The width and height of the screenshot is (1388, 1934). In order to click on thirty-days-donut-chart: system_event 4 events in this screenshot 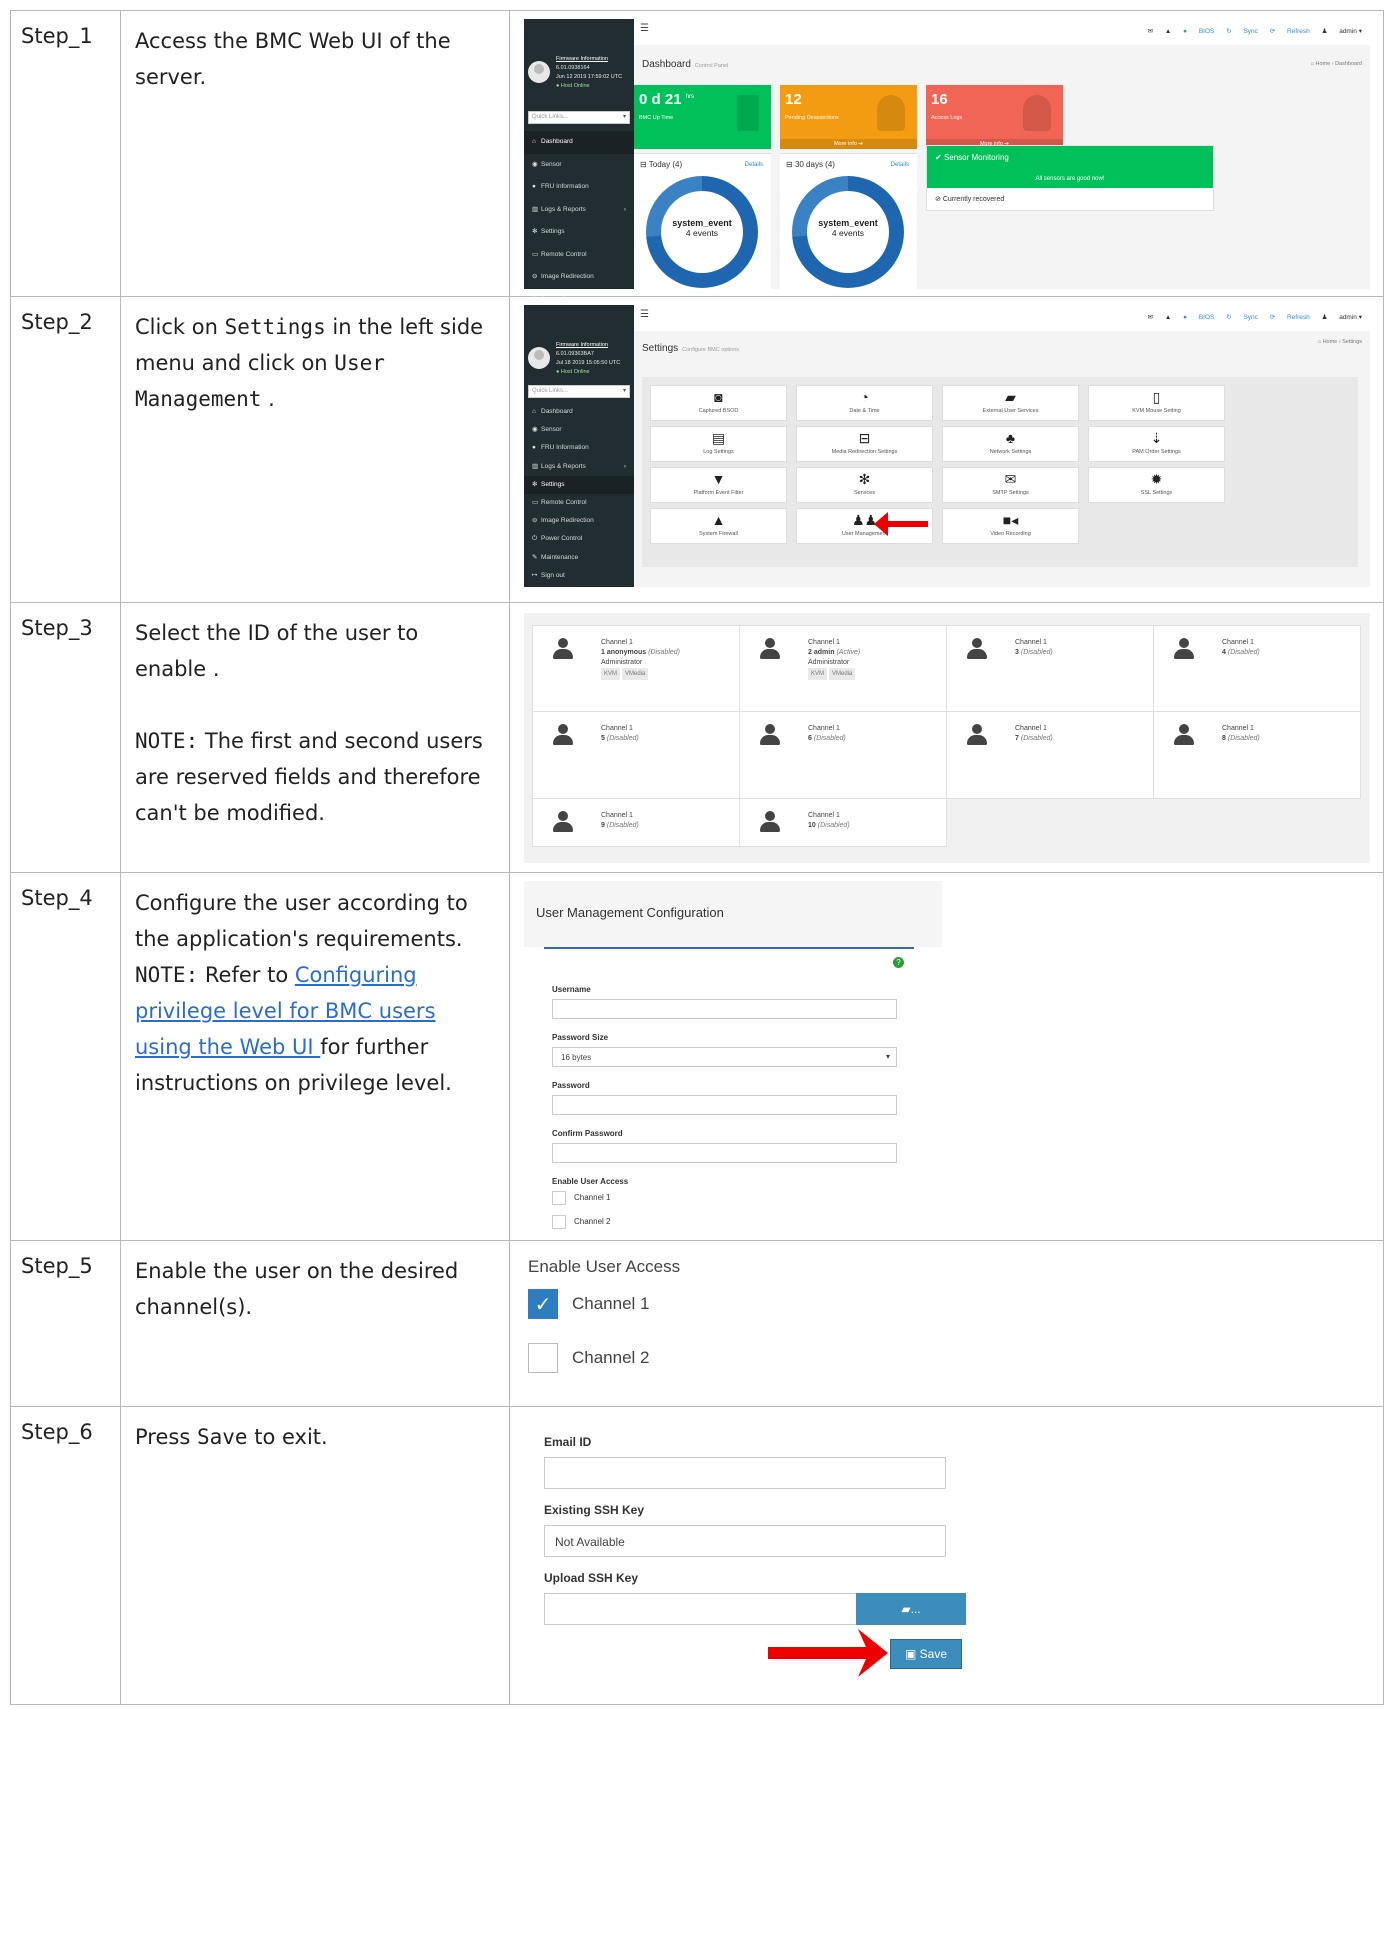, I will do `click(848, 232)`.